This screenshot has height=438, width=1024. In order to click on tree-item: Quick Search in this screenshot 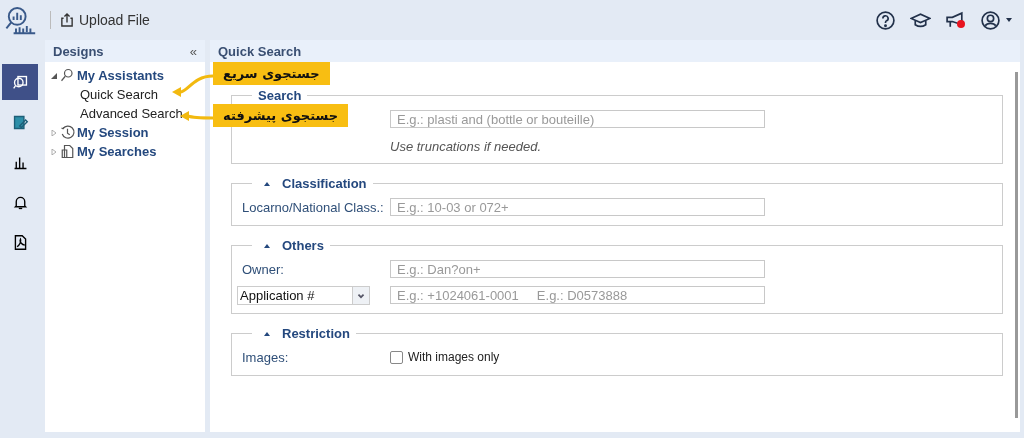, I will do `click(128, 94)`.